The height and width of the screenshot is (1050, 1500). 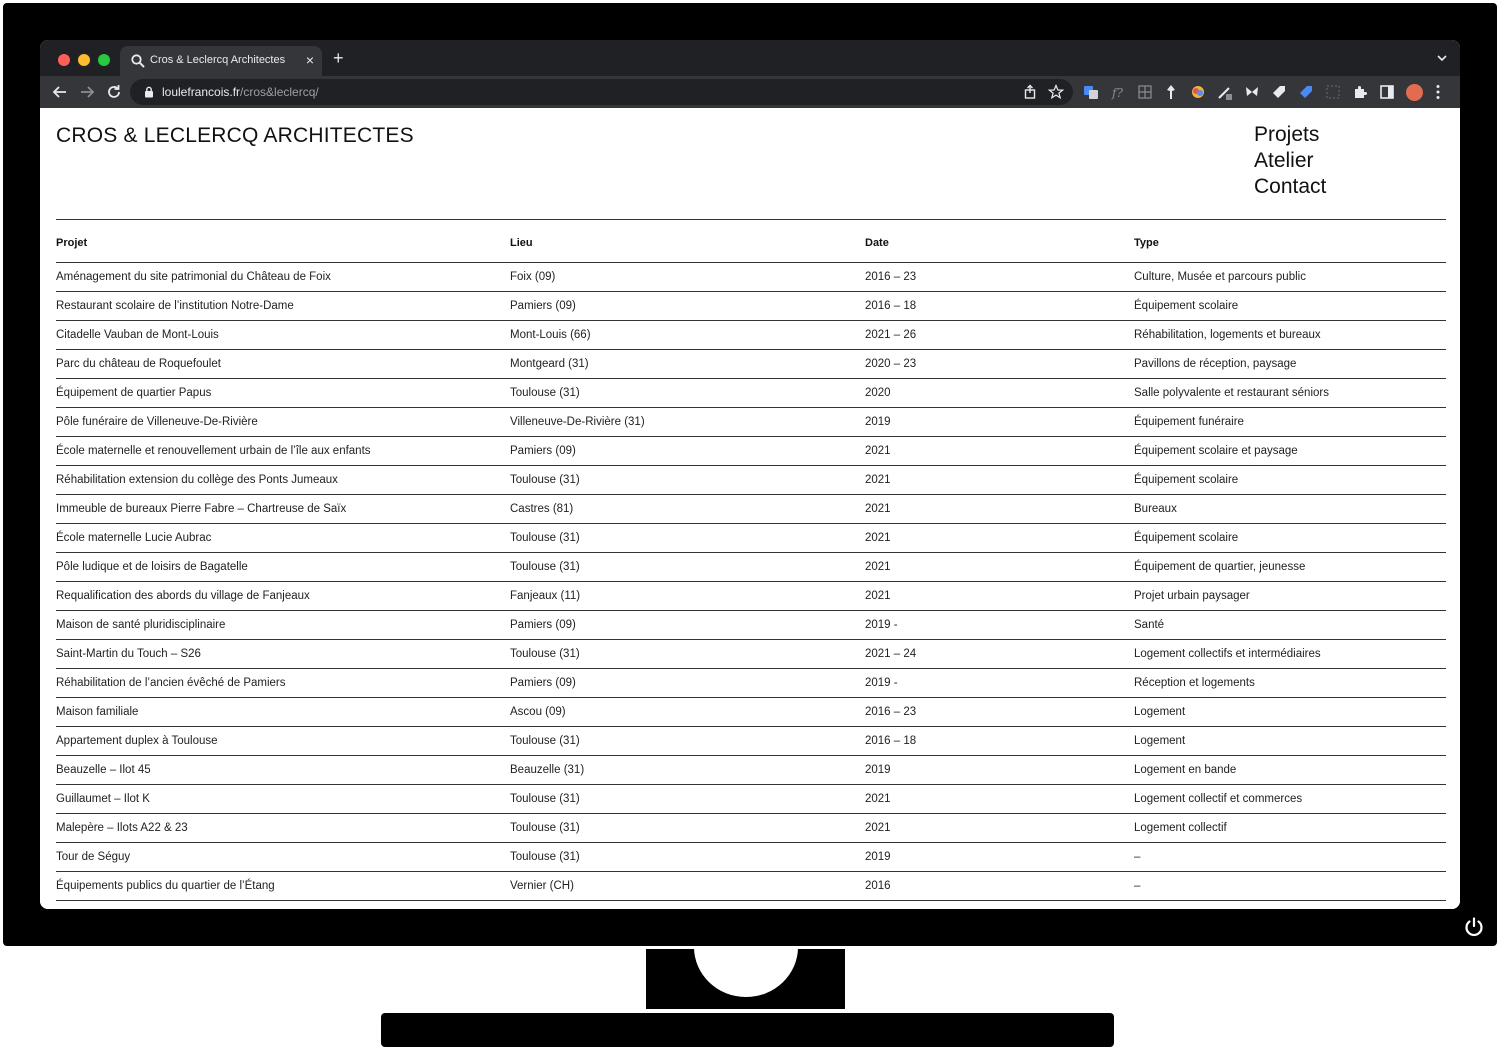 I want to click on cell-date: 2016 – 18, so click(x=891, y=306).